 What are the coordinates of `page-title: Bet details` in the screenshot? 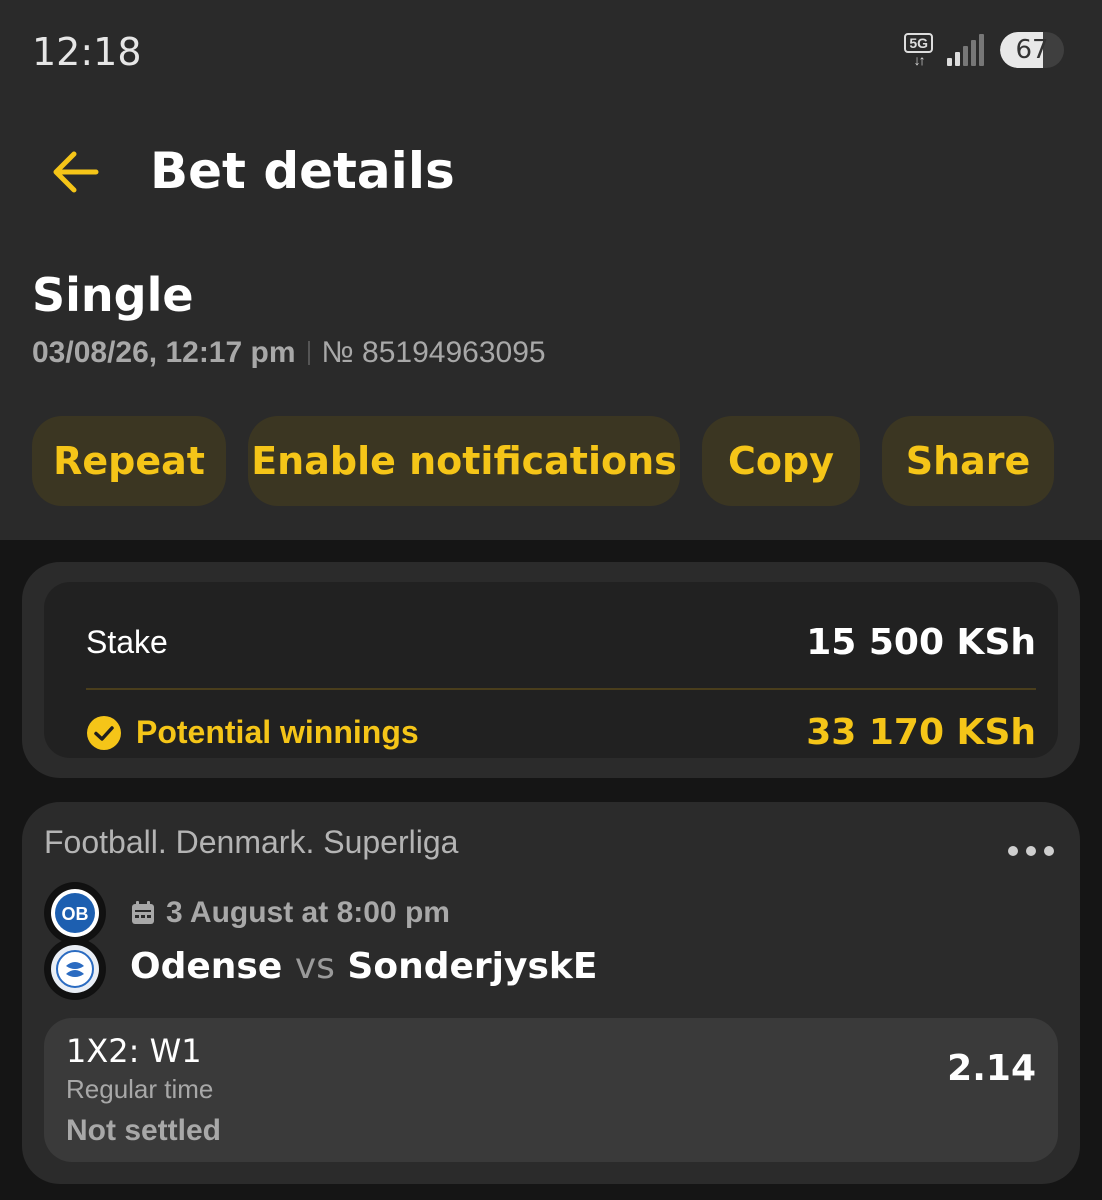 It's located at (302, 171).